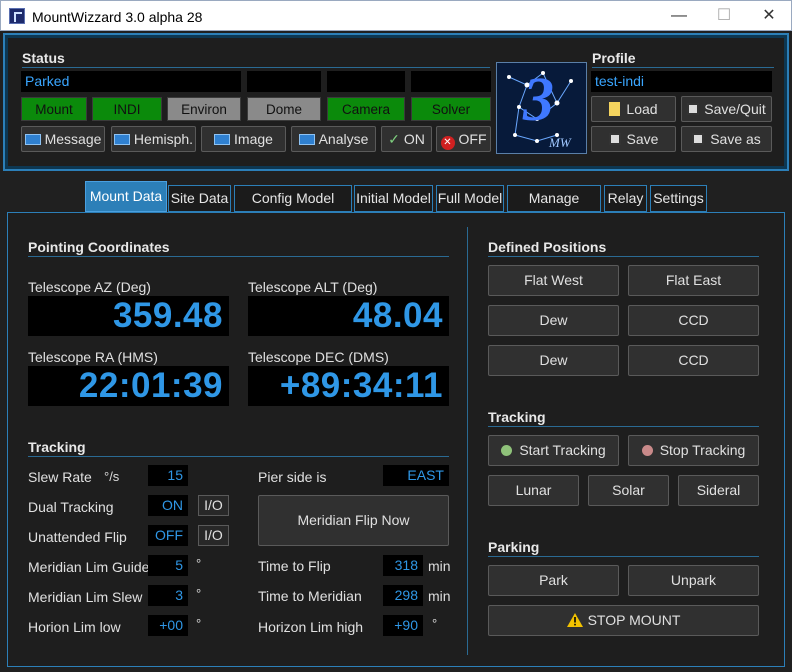 Image resolution: width=792 pixels, height=672 pixels. I want to click on off-label: OFF, so click(472, 139).